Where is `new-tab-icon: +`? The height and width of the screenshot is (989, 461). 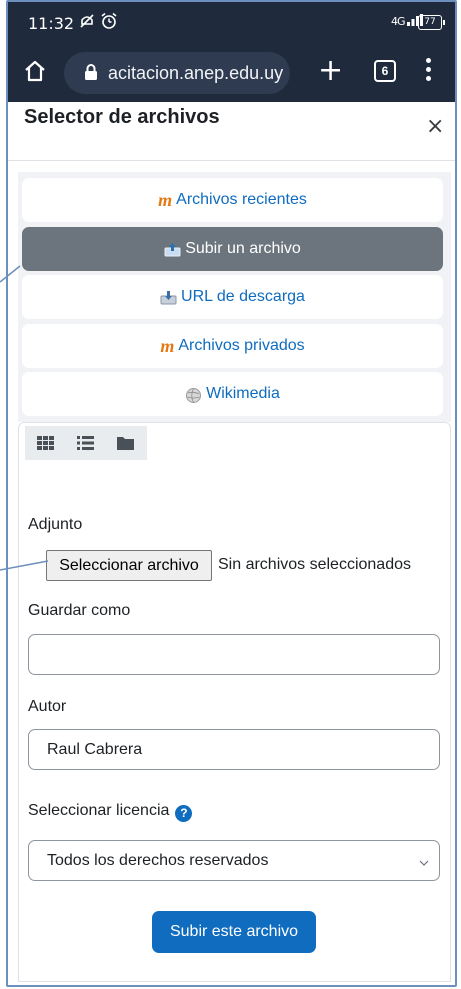 new-tab-icon: + is located at coordinates (330, 71).